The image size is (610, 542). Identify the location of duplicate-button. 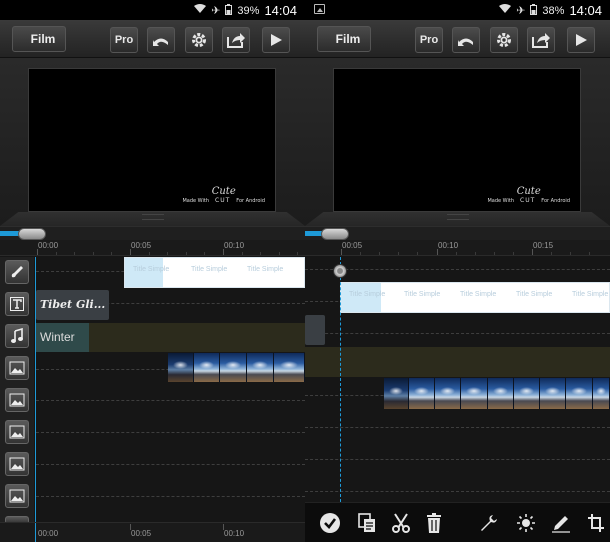
(367, 523).